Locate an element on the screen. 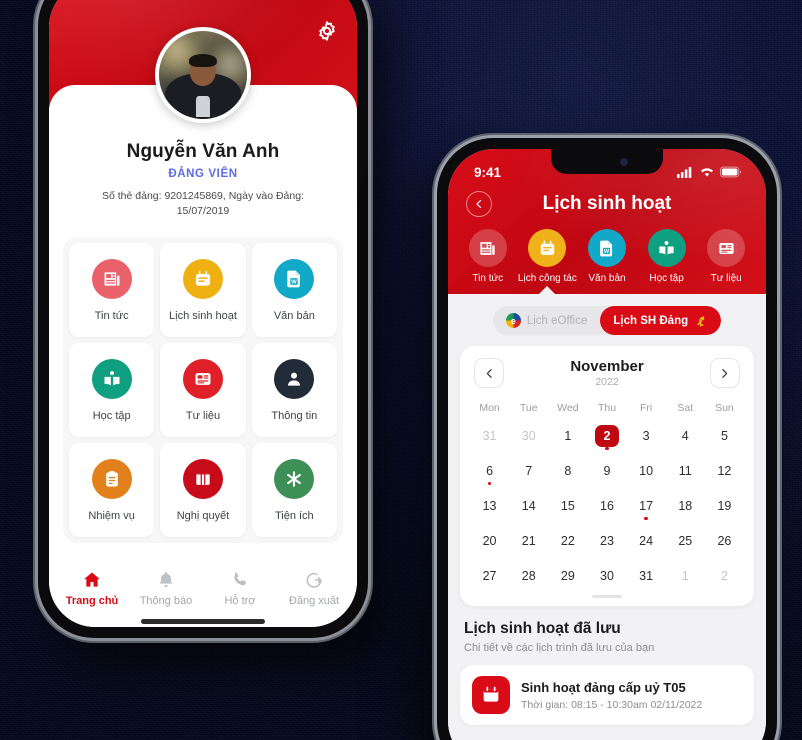 The width and height of the screenshot is (802, 740). calendar-day: 29 is located at coordinates (567, 575).